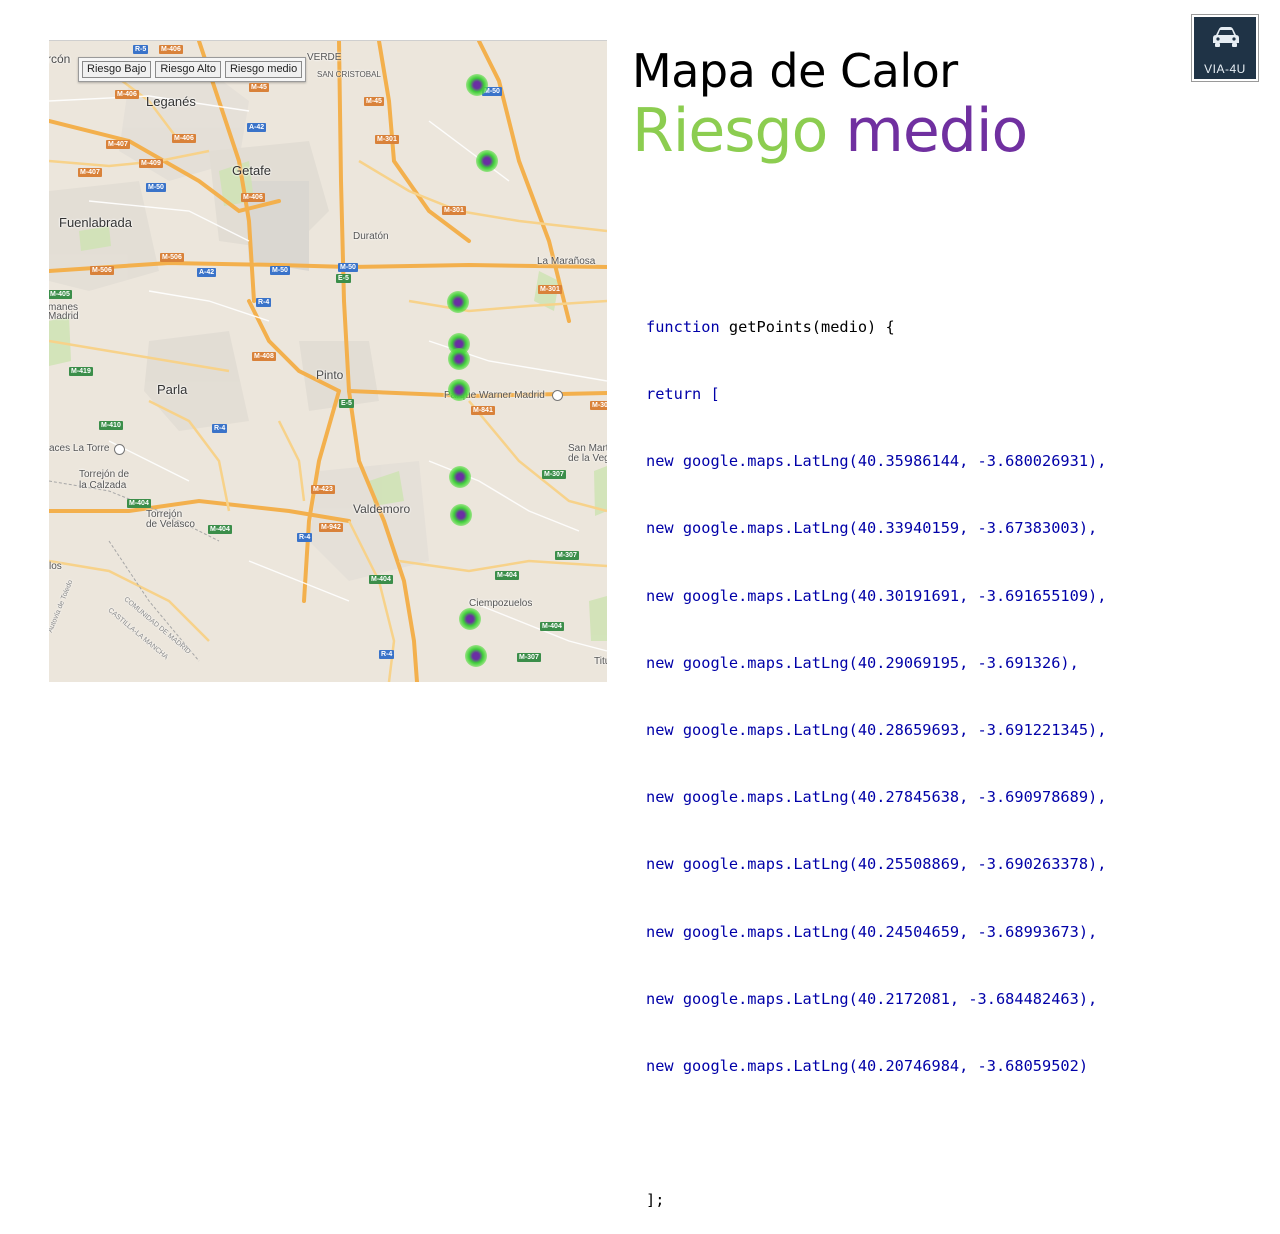  Describe the element at coordinates (1226, 37) in the screenshot. I see `car-icon` at that location.